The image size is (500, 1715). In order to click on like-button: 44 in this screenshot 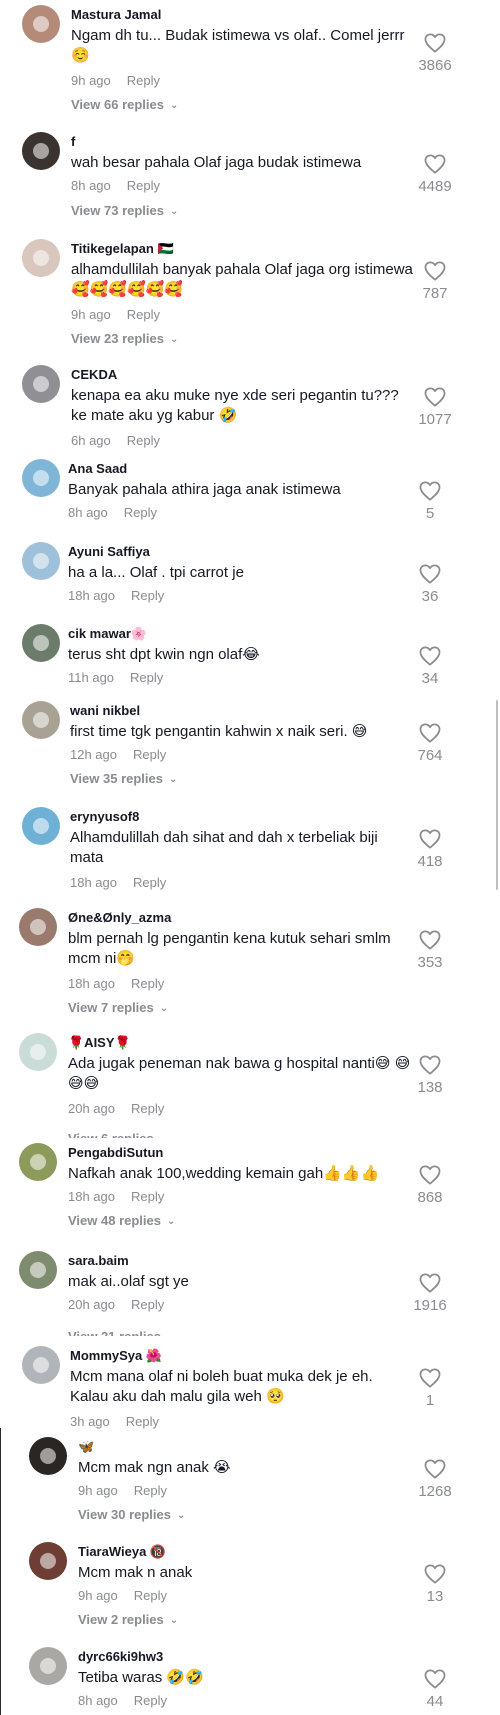, I will do `click(435, 1689)`.